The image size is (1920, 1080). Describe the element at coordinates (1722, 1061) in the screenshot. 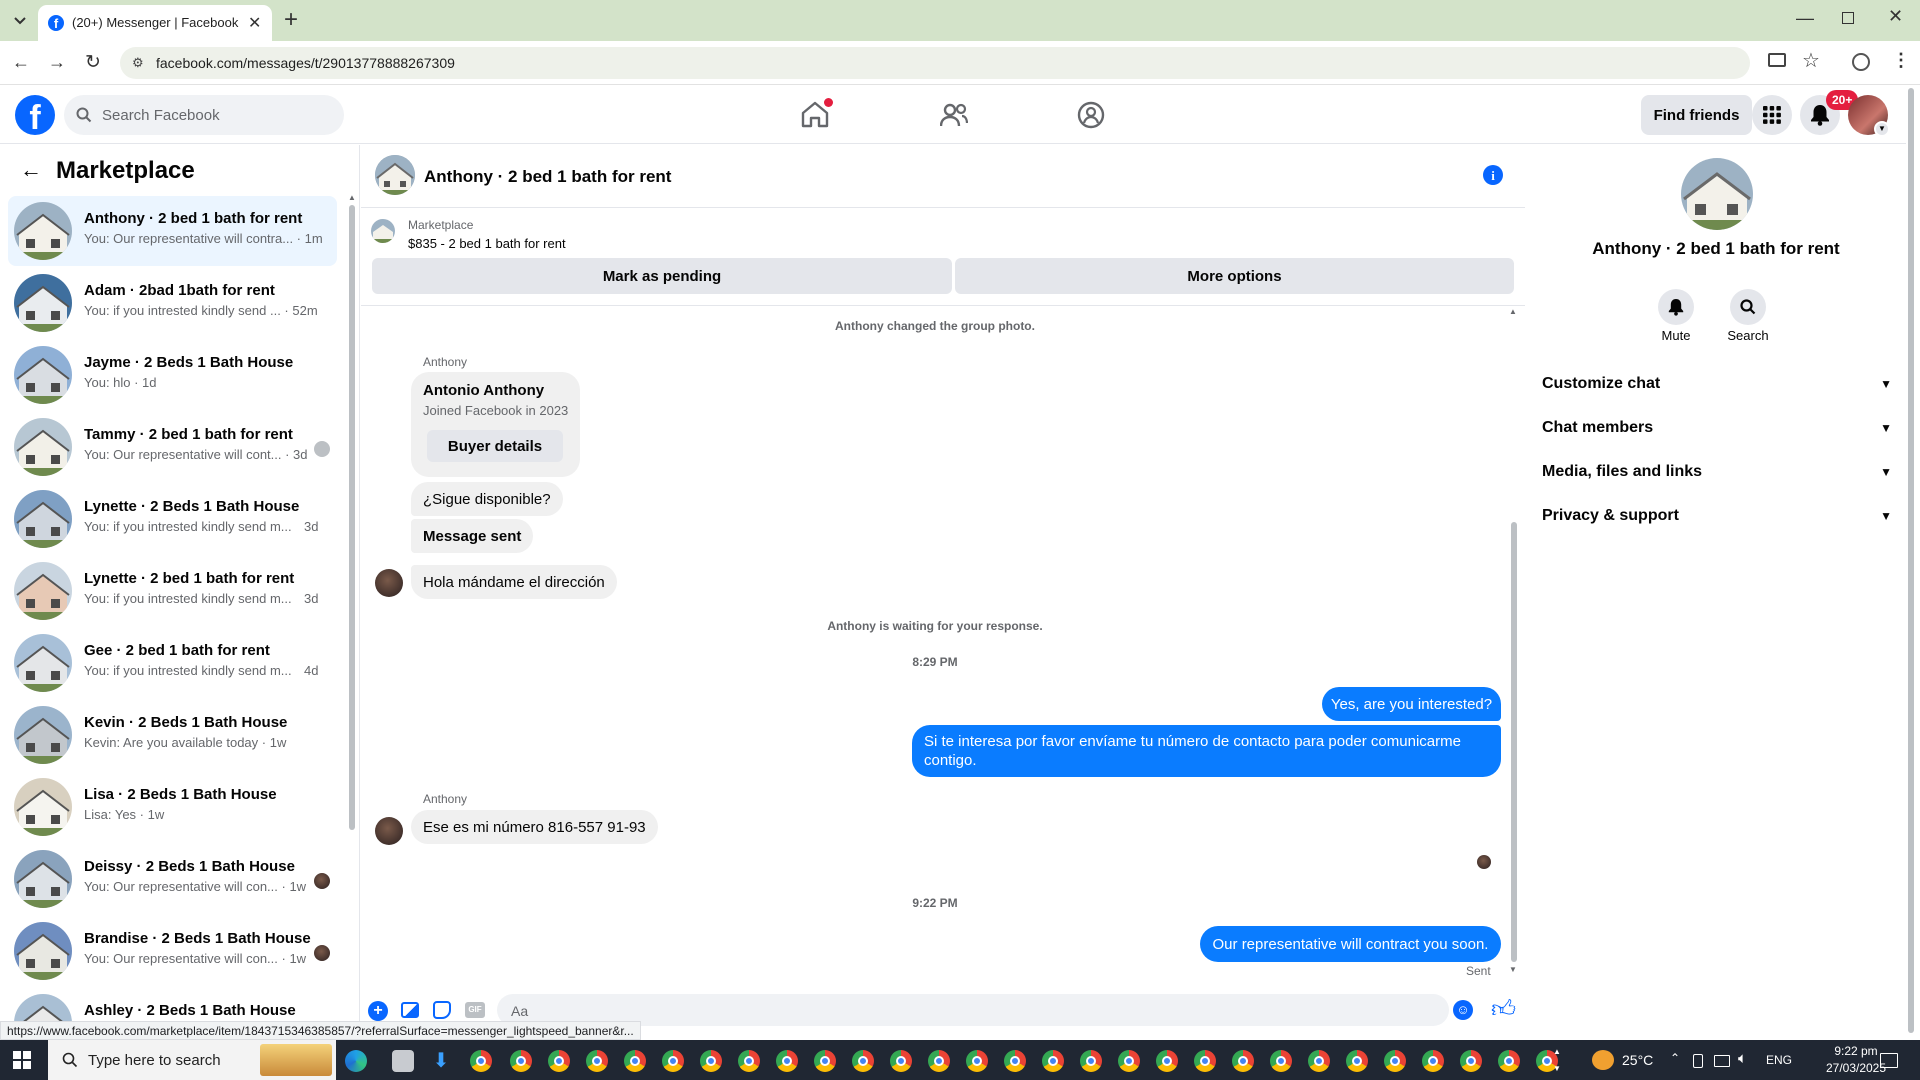

I see `network-icon` at that location.